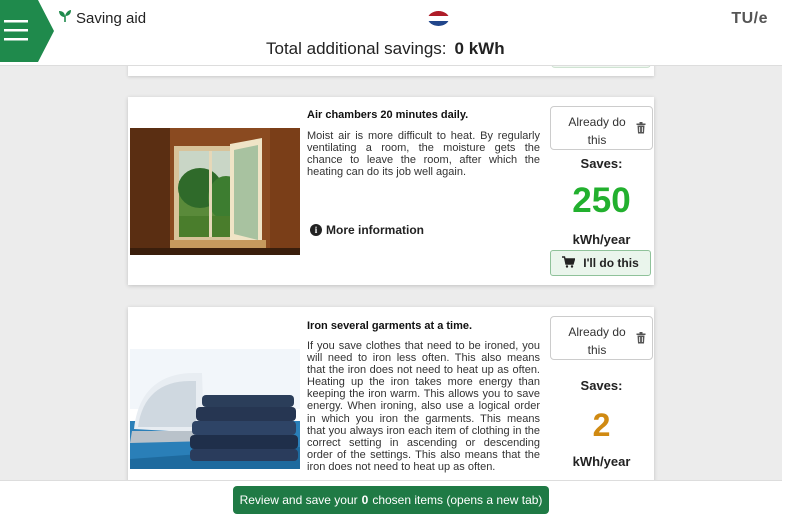 The image size is (787, 519). I want to click on app-brand: Saving aid, so click(102, 18).